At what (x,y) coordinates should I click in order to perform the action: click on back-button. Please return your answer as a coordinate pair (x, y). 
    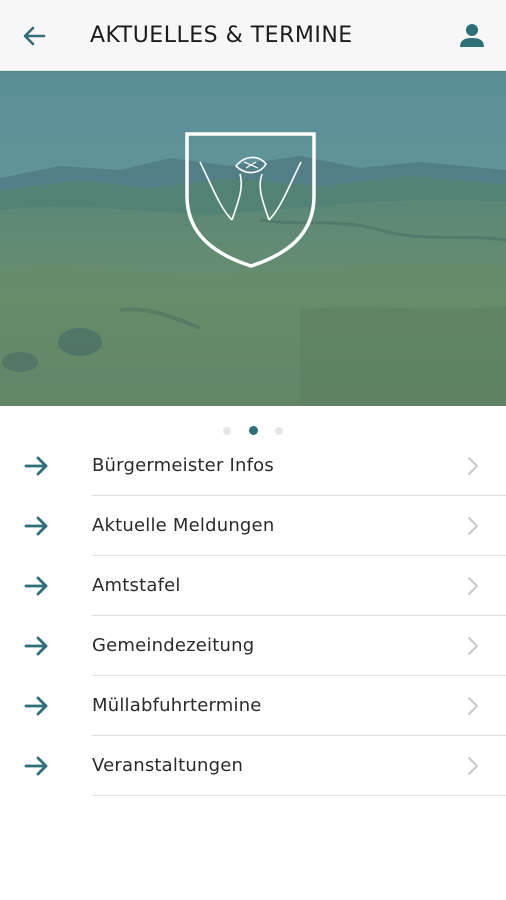
    Looking at the image, I should click on (34, 36).